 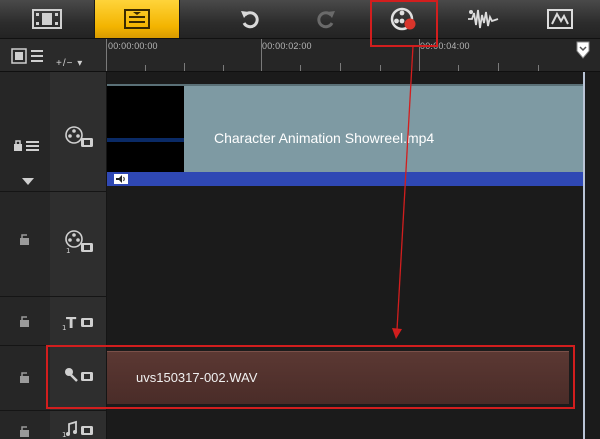 I want to click on speaker-icon, so click(x=121, y=179).